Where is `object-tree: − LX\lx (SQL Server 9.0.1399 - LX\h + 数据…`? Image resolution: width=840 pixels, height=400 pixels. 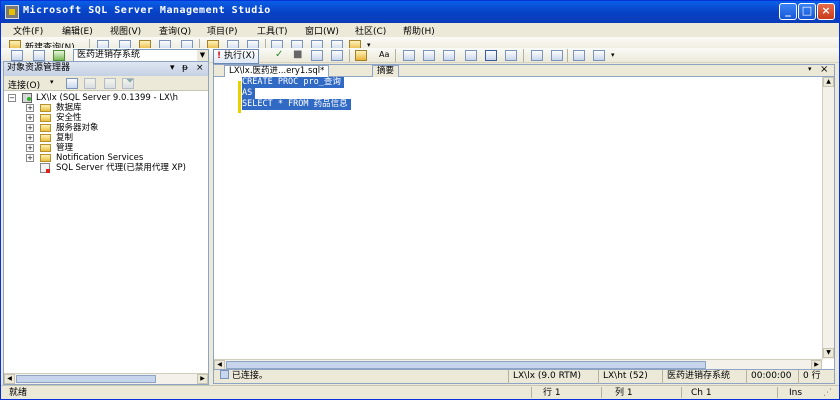 object-tree: − LX\lx (SQL Server 9.0.1399 - LX\h + 数据… is located at coordinates (97, 133).